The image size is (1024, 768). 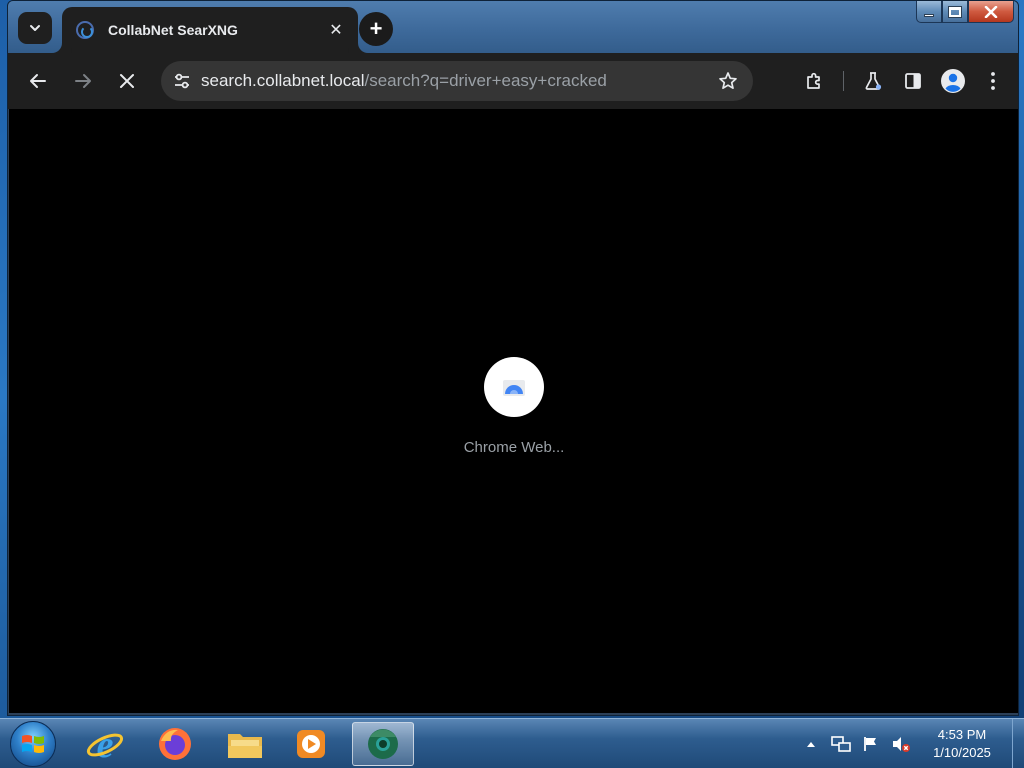 I want to click on tune-icon, so click(x=182, y=81).